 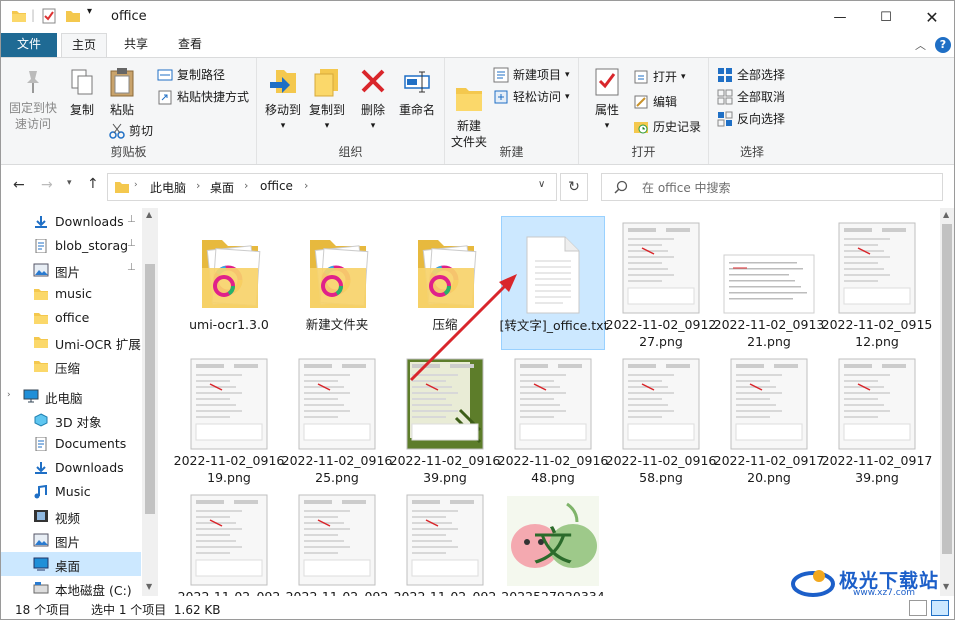 What do you see at coordinates (655, 101) in the screenshot?
I see `edit-button: 编辑` at bounding box center [655, 101].